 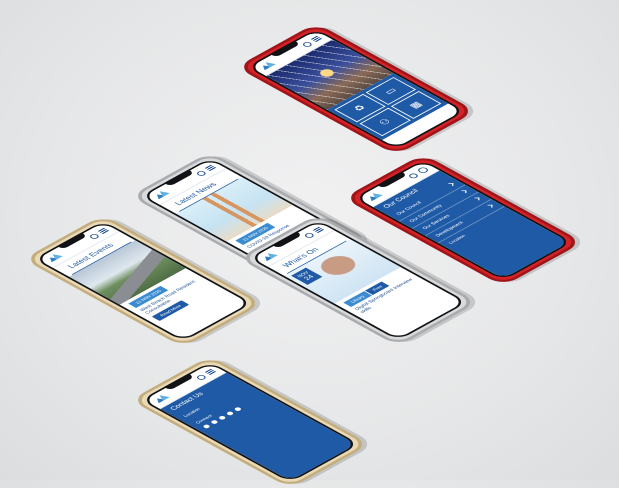 I want to click on youtube-icon, so click(x=222, y=418).